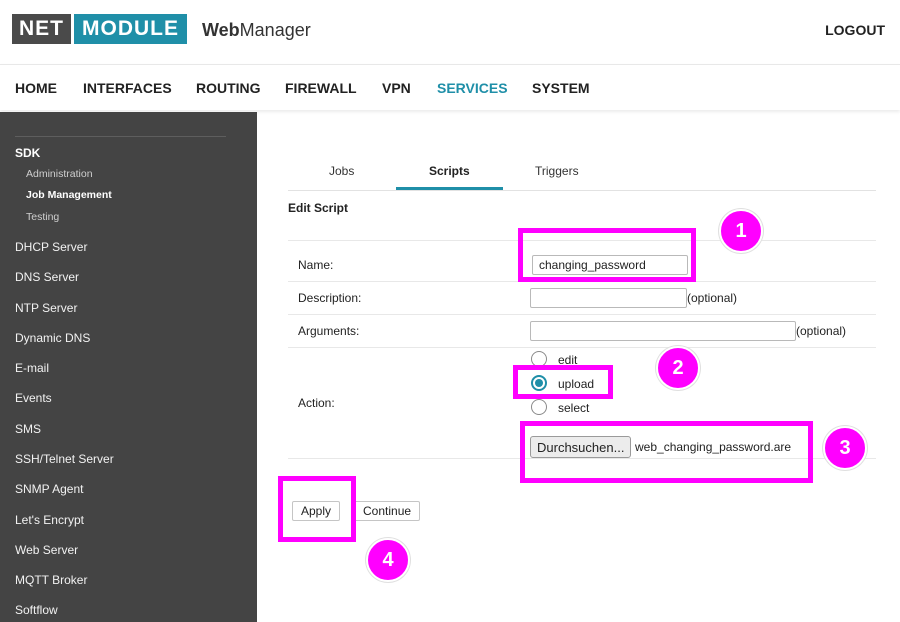 The image size is (900, 622). Describe the element at coordinates (318, 208) in the screenshot. I see `form-title: Edit Script` at that location.